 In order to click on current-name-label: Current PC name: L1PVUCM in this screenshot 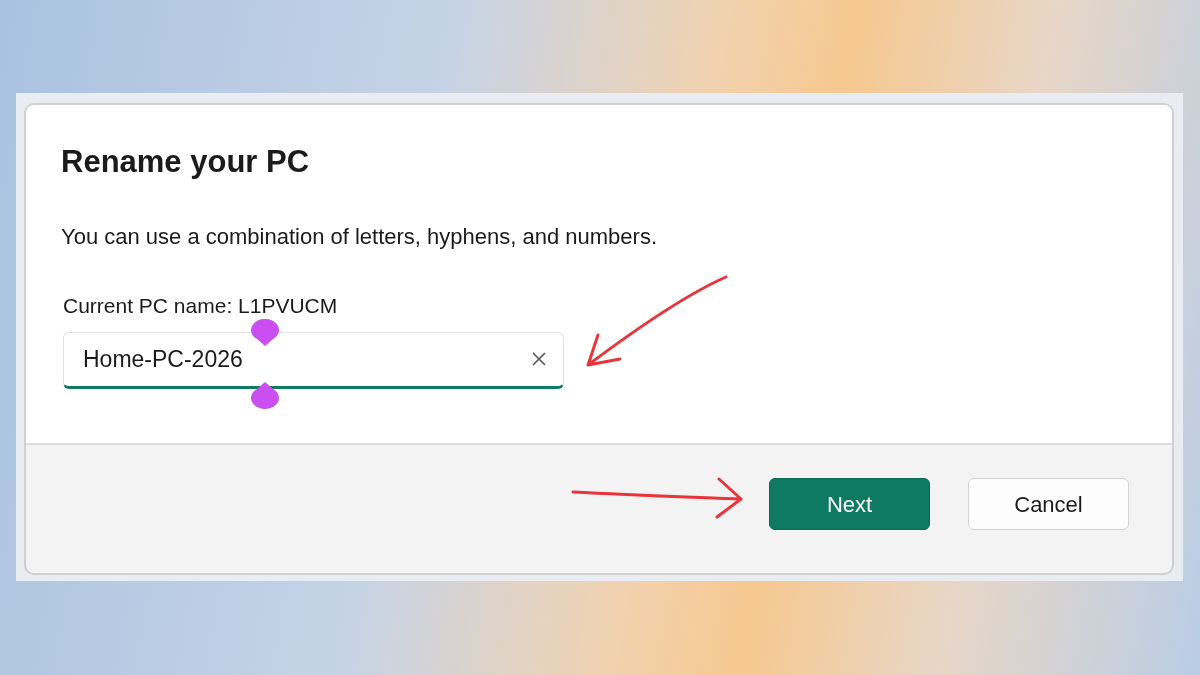, I will do `click(201, 306)`.